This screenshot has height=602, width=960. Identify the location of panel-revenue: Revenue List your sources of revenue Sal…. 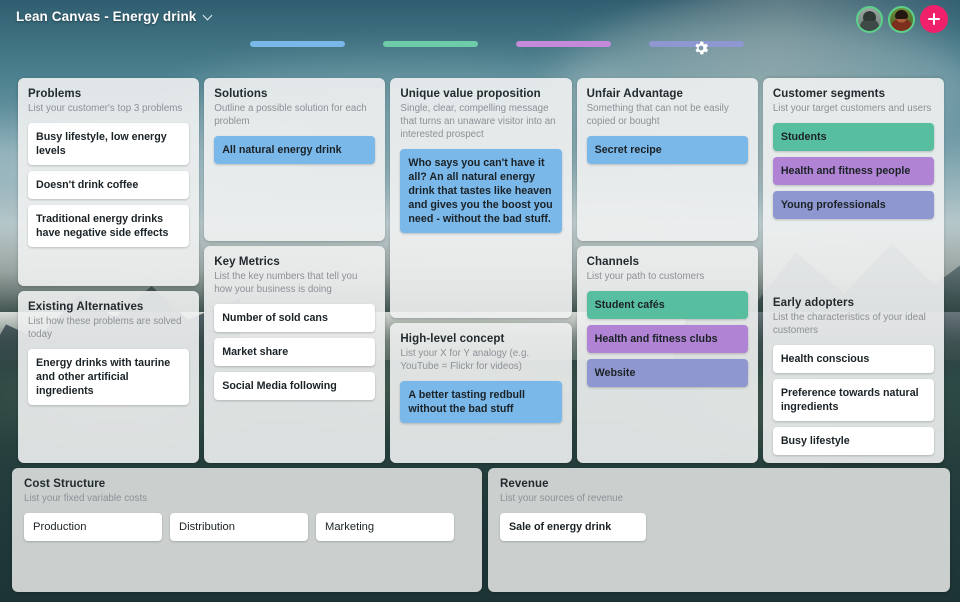
(719, 530).